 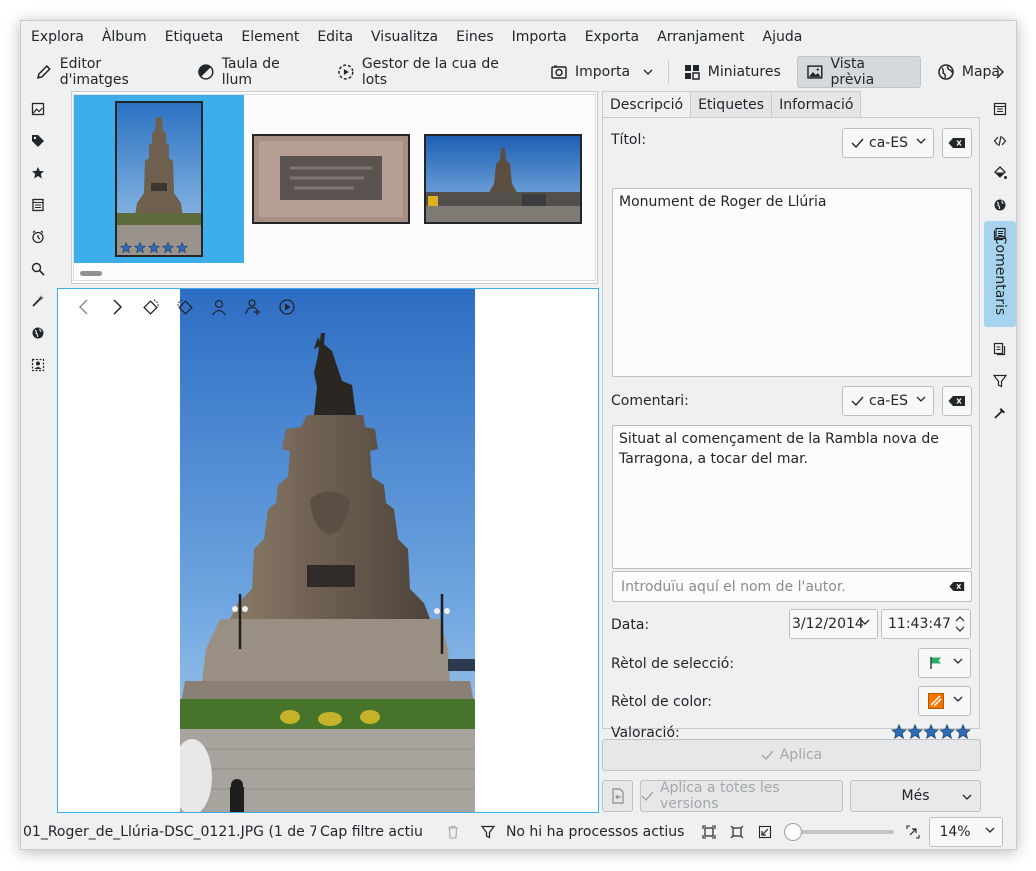 I want to click on thumbnail-strip, so click(x=334, y=187).